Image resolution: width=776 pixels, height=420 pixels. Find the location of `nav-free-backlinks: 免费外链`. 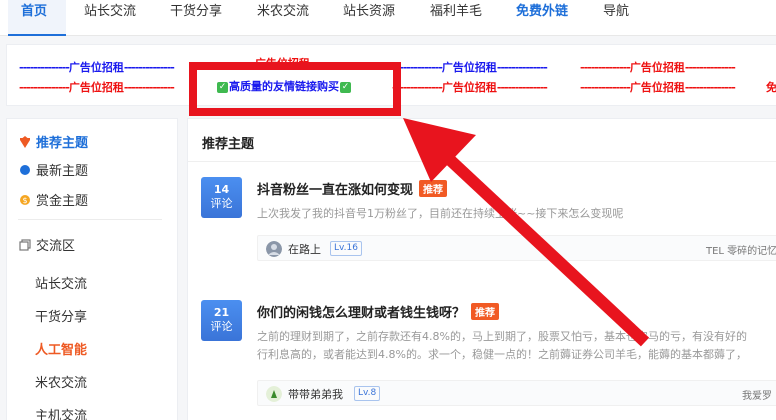

nav-free-backlinks: 免费外链 is located at coordinates (542, 18).